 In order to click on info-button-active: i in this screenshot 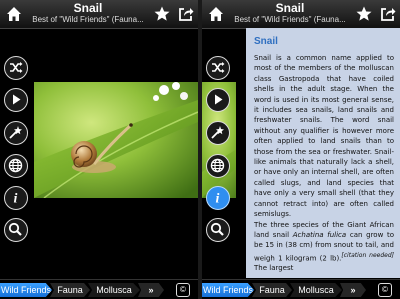, I will do `click(218, 198)`.